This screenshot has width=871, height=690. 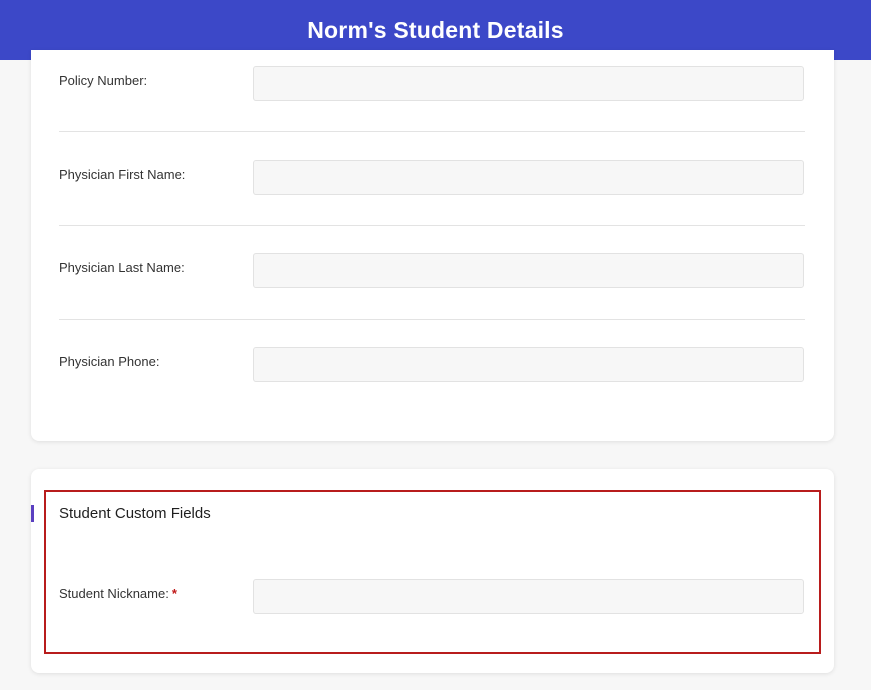 I want to click on physician-phone-label: Physician Phone:, so click(x=109, y=361).